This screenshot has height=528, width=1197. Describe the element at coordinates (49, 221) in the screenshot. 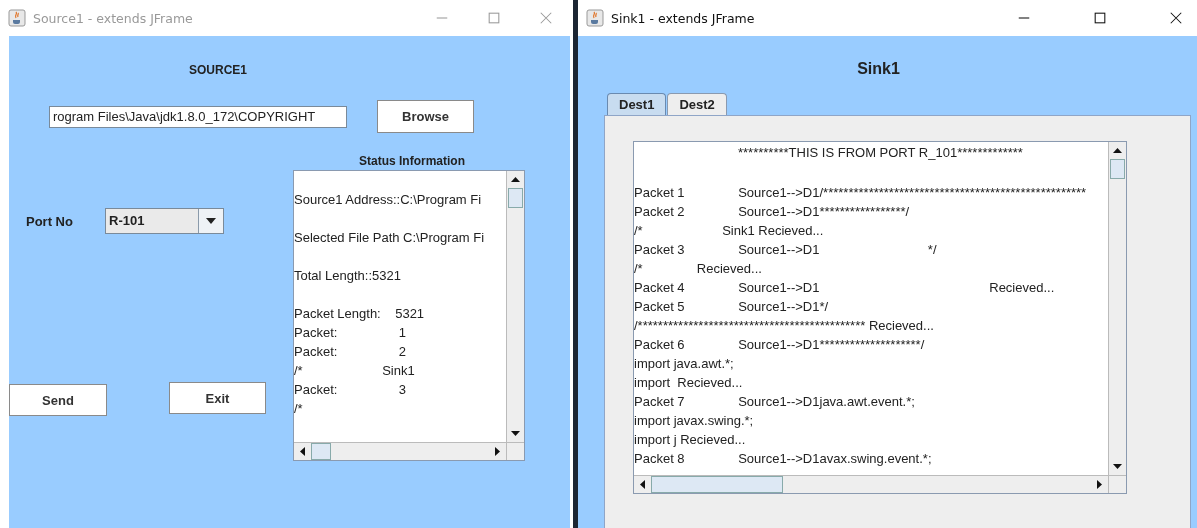

I see `port-label: Port No` at that location.